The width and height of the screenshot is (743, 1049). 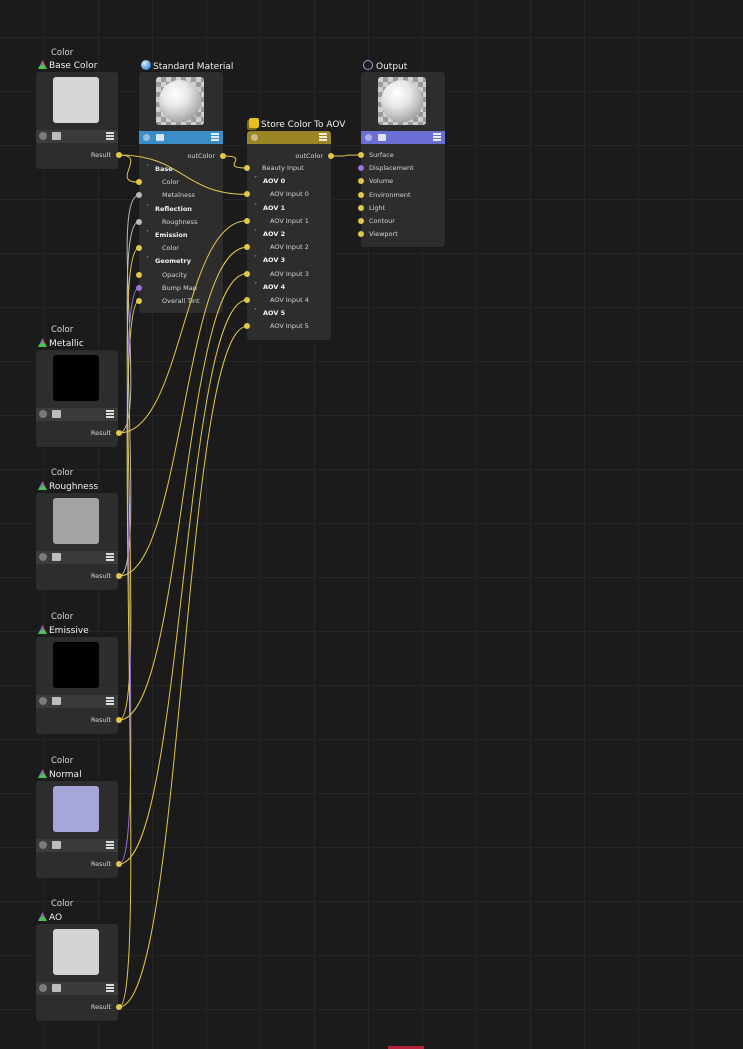 I want to click on group-header: AOV 1, so click(x=274, y=208).